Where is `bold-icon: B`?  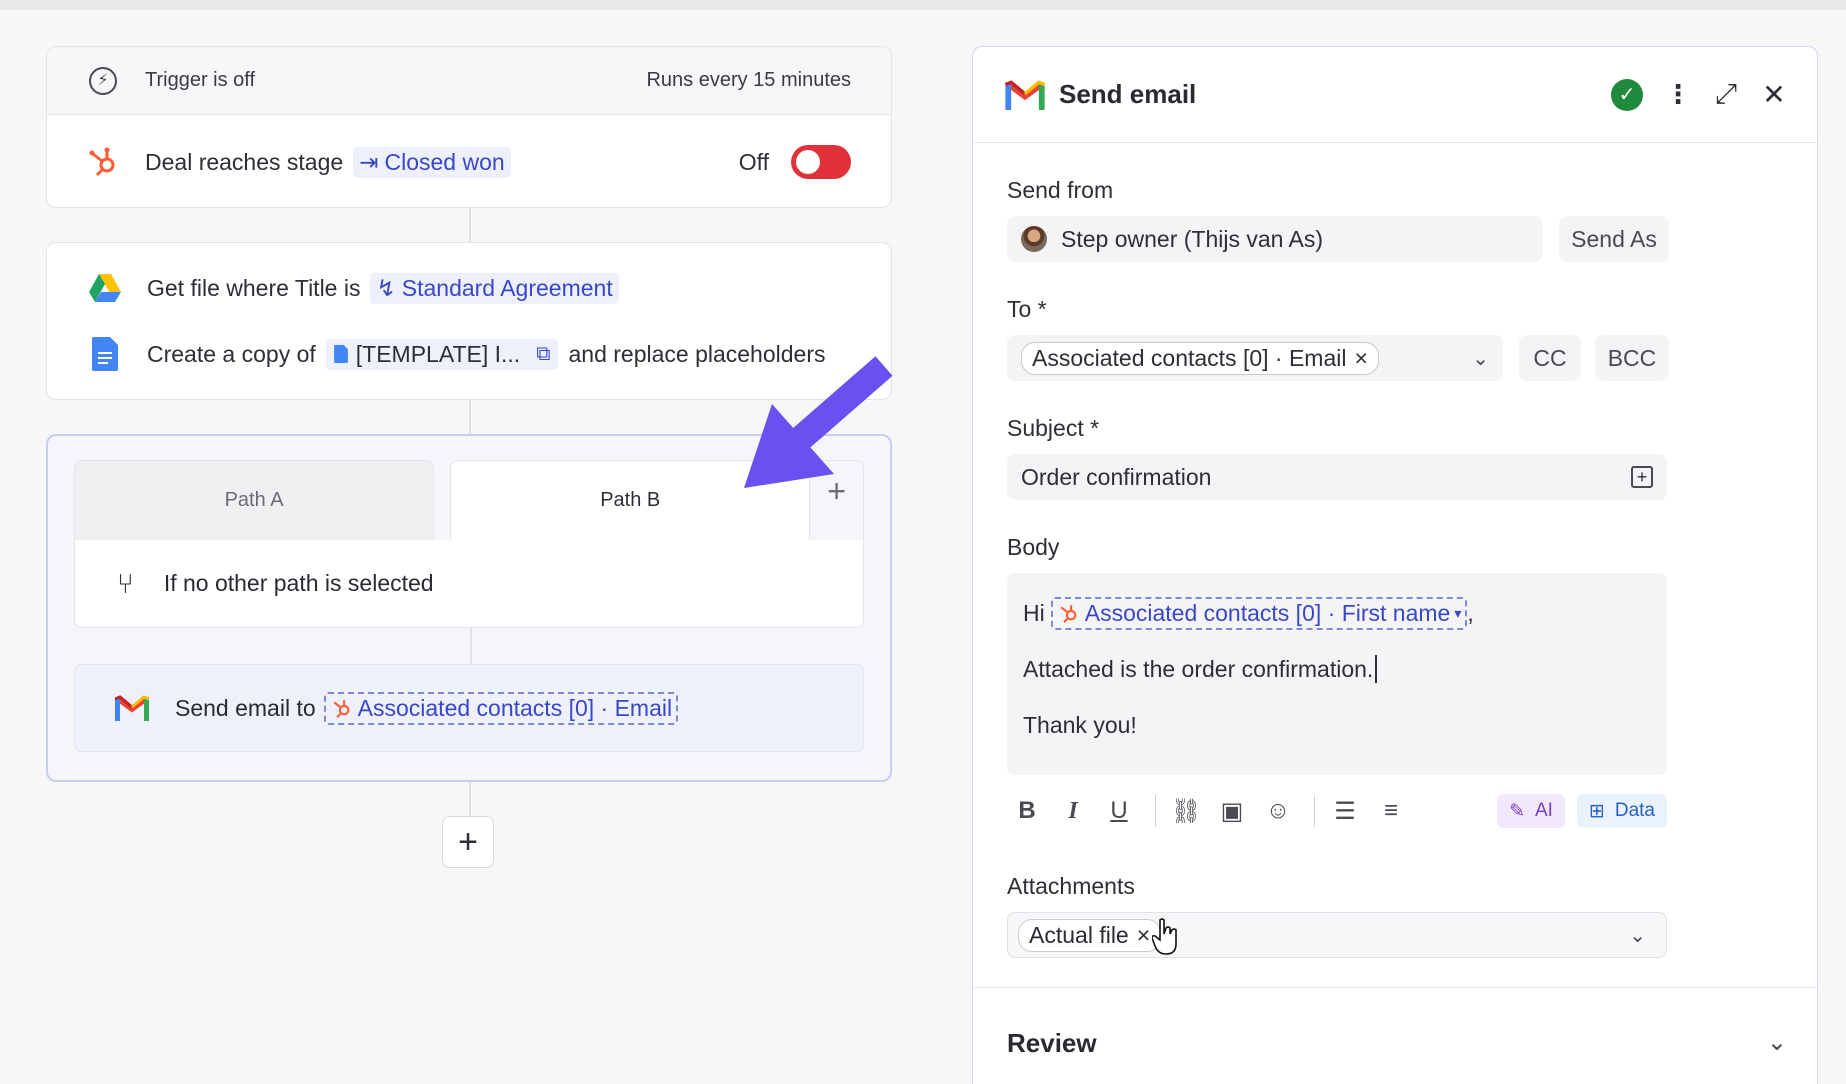
bold-icon: B is located at coordinates (1027, 811).